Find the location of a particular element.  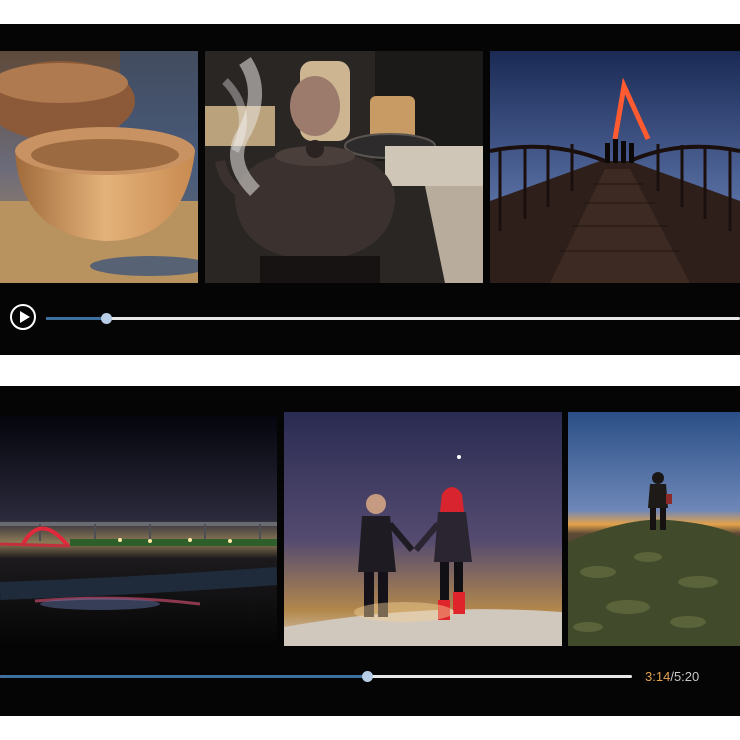

progress-track-top is located at coordinates (393, 318).